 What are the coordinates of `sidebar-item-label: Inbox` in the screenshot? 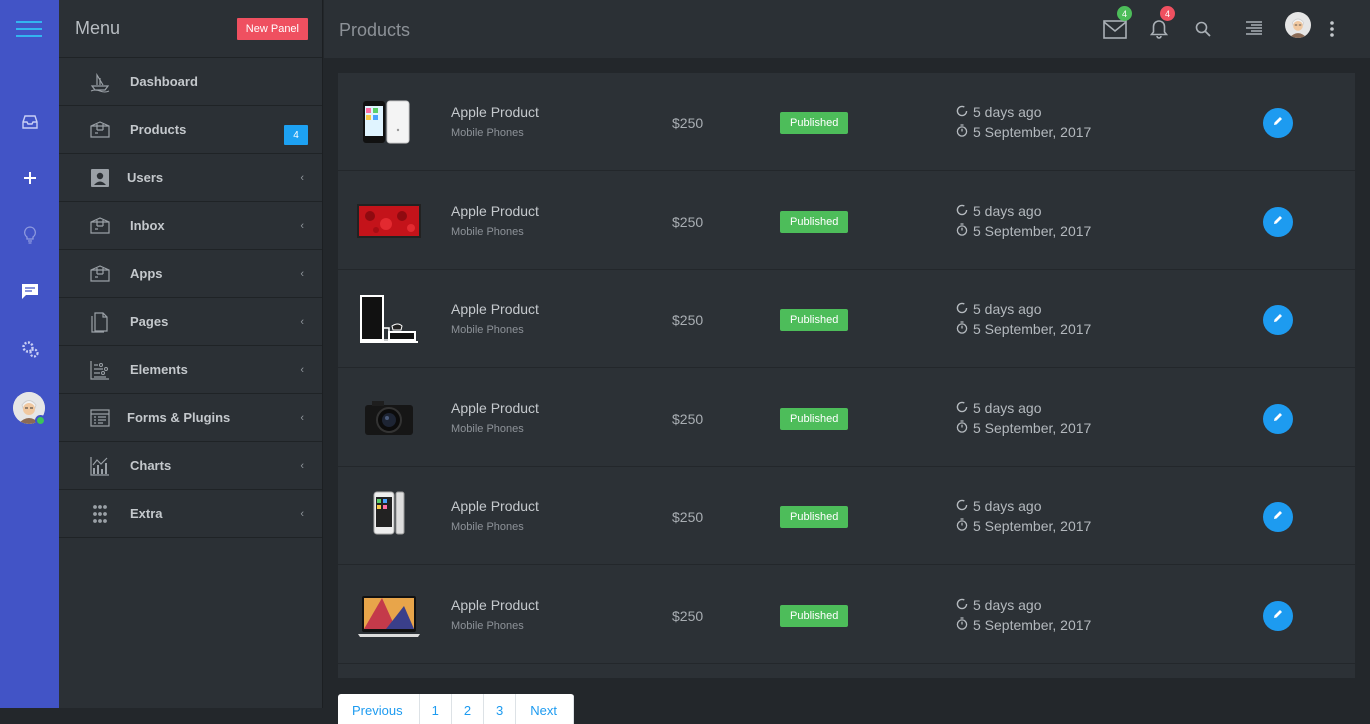 It's located at (147, 225).